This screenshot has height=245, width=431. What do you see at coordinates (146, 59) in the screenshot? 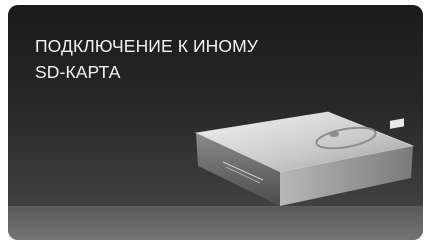
I see `connection-message: ПОДКЛЮЧЕНИЕ К ИНОМУ SD-КАРТА` at bounding box center [146, 59].